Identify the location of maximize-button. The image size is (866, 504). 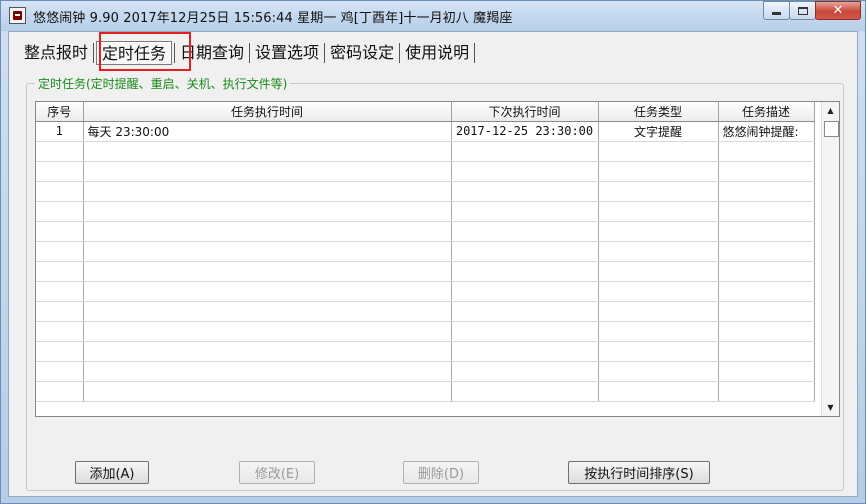
(802, 10).